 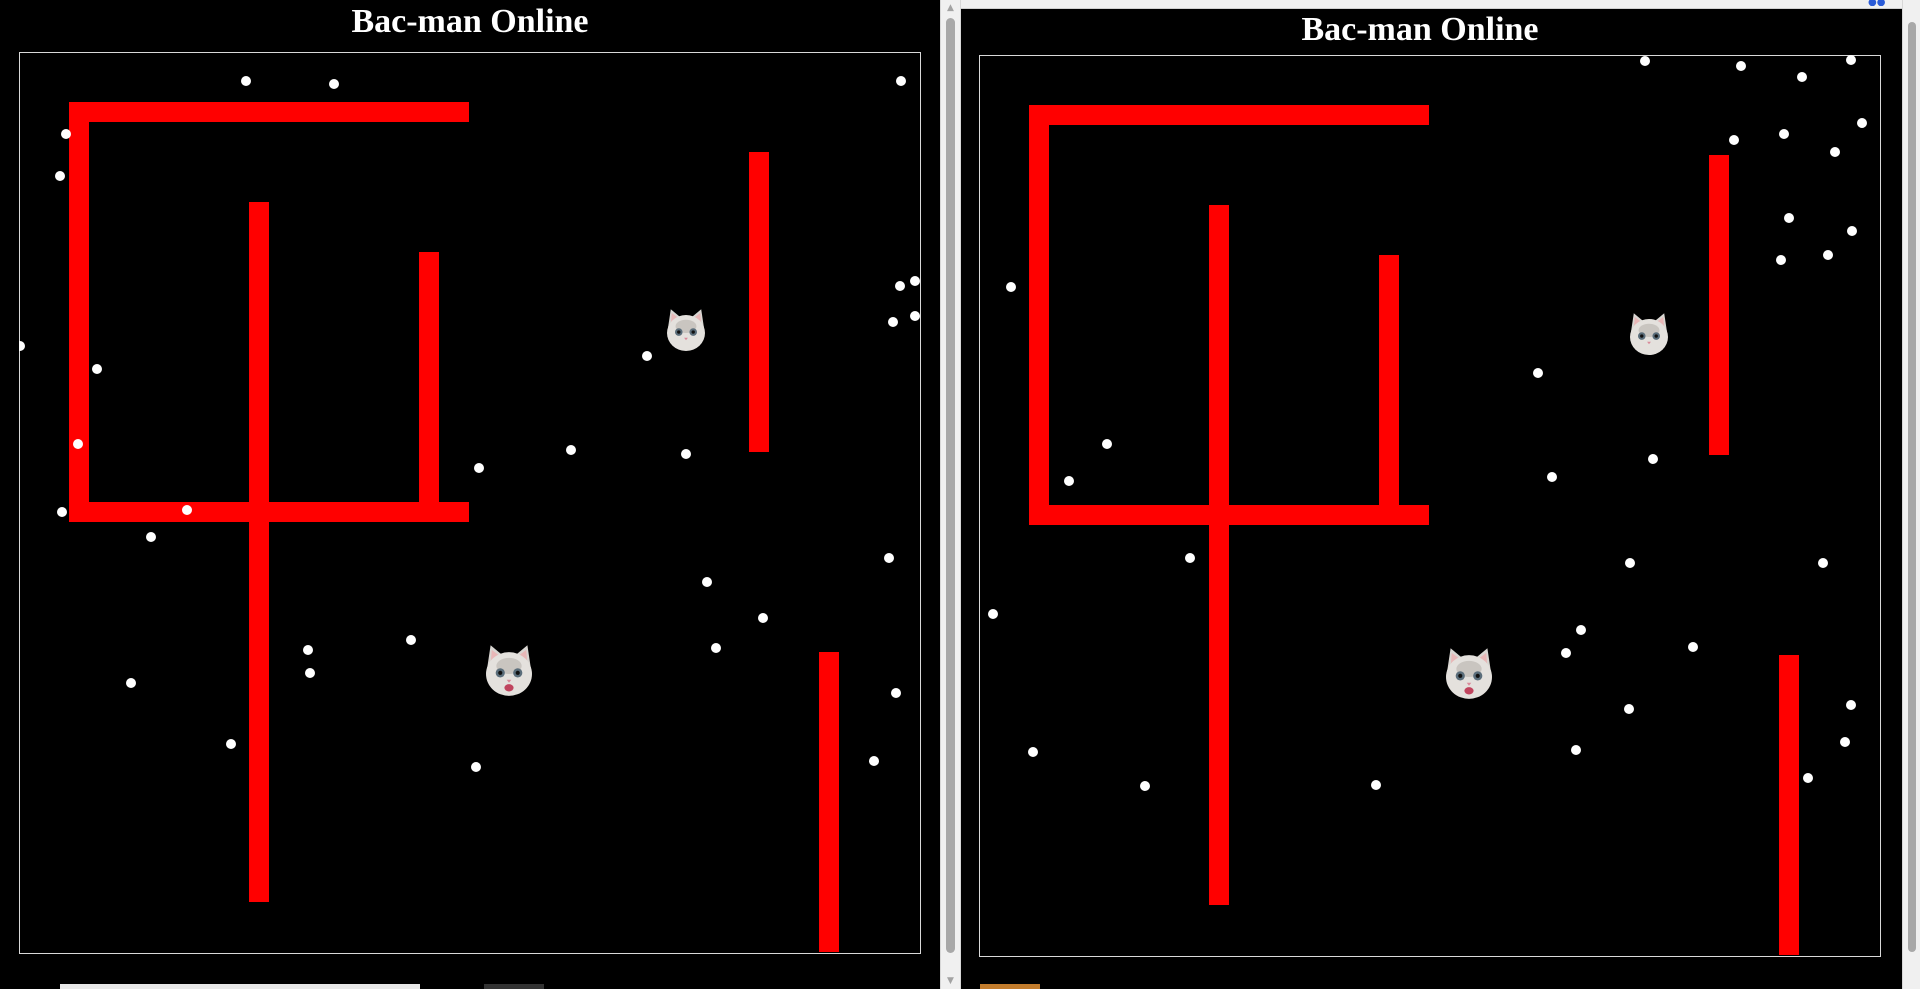 I want to click on corner-link-icon: ●●, so click(x=1882, y=3).